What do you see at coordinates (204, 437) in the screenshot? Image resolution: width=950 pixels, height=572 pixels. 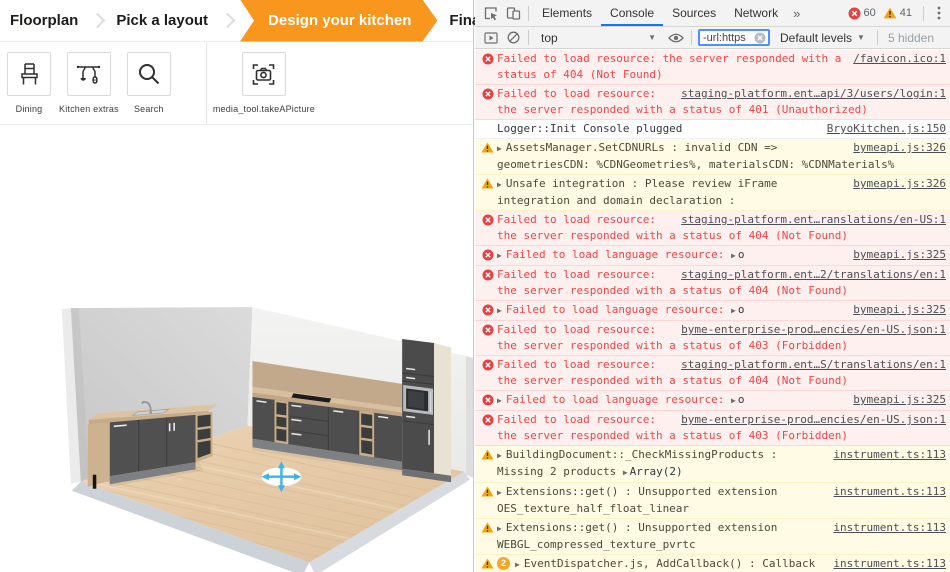 I see `open-shelves` at bounding box center [204, 437].